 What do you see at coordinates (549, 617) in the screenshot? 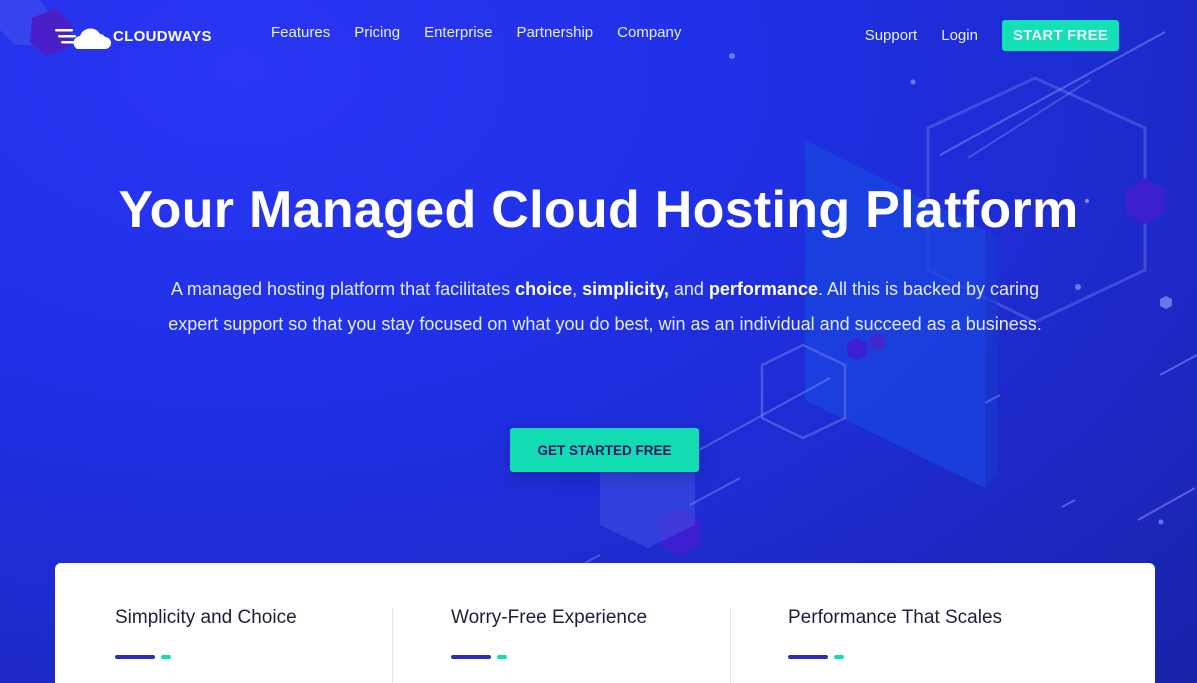
I see `feature-title: Worry-Free Experience` at bounding box center [549, 617].